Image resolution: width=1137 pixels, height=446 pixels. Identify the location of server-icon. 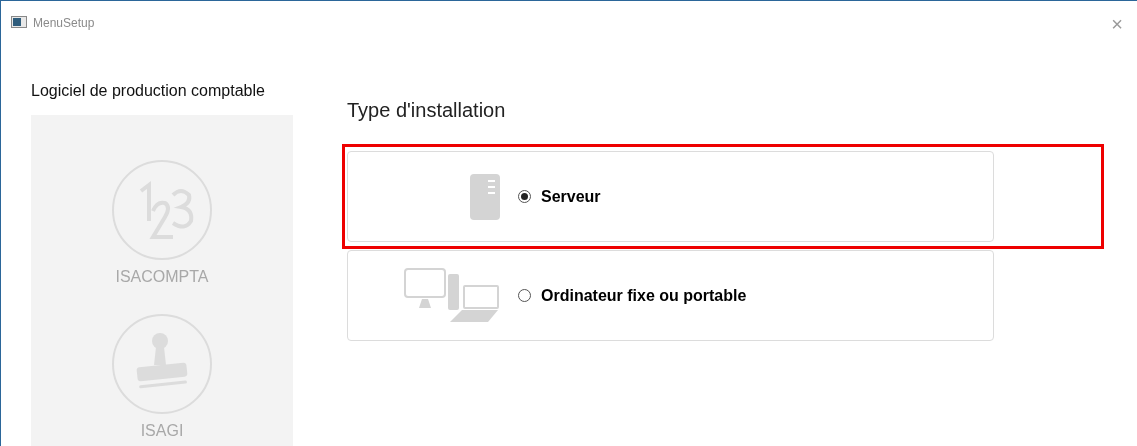
(485, 196).